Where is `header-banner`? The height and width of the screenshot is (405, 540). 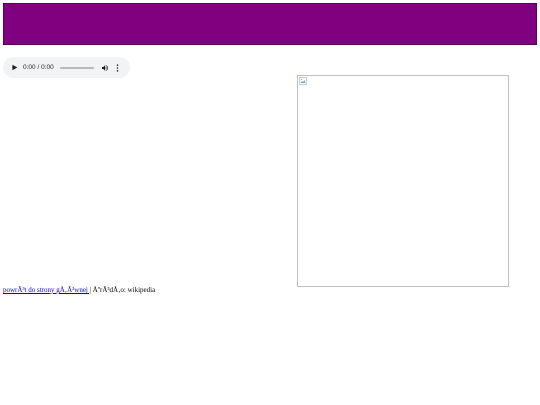 header-banner is located at coordinates (270, 24).